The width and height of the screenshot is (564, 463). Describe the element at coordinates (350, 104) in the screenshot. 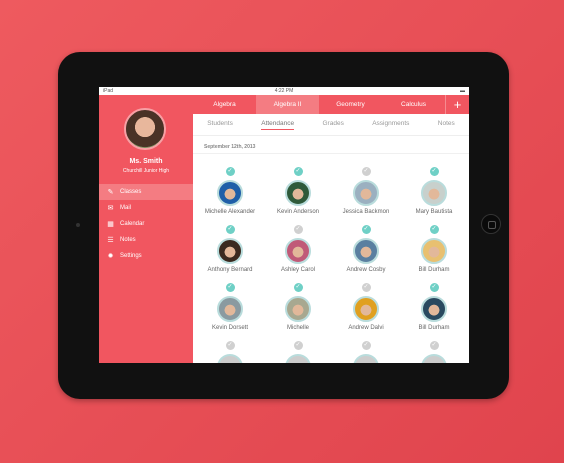

I see `tab-geometry: Geometry` at that location.